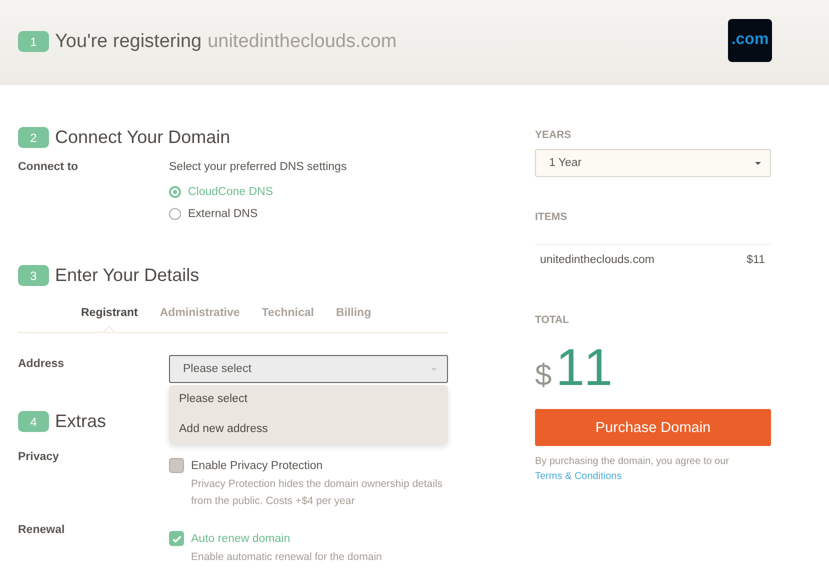 The height and width of the screenshot is (571, 829). What do you see at coordinates (142, 137) in the screenshot?
I see `section-title: Connect Your Domain` at bounding box center [142, 137].